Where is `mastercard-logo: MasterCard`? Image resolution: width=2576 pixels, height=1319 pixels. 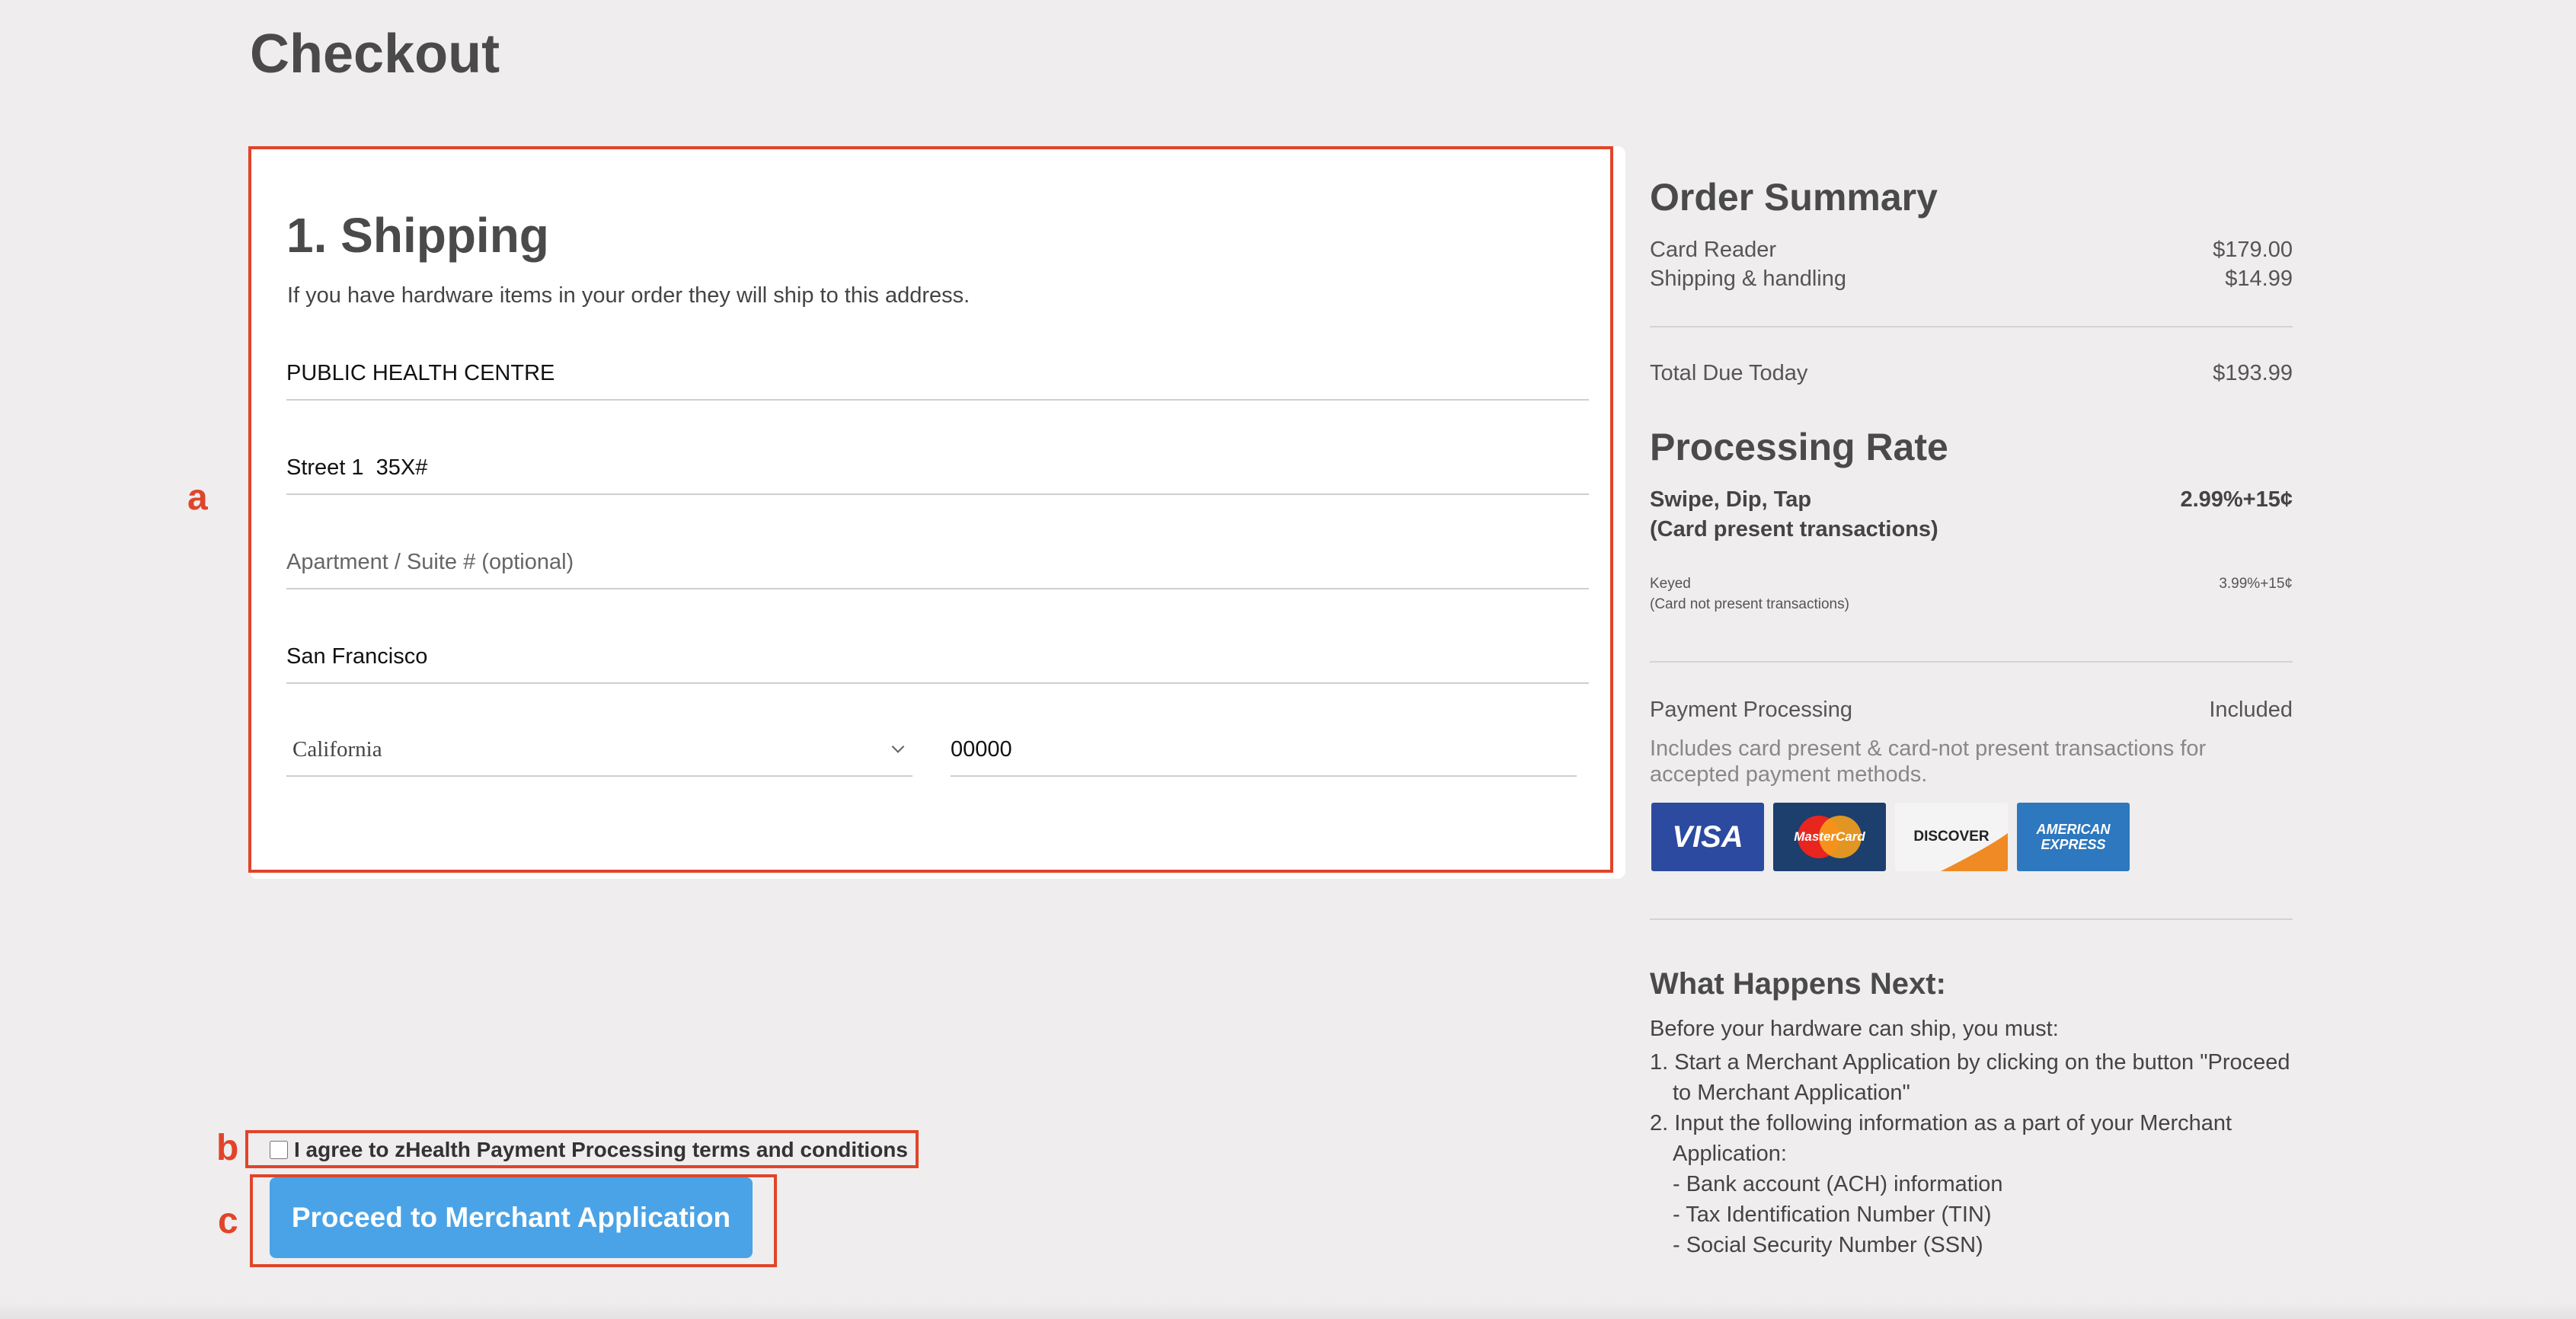 mastercard-logo: MasterCard is located at coordinates (1829, 837).